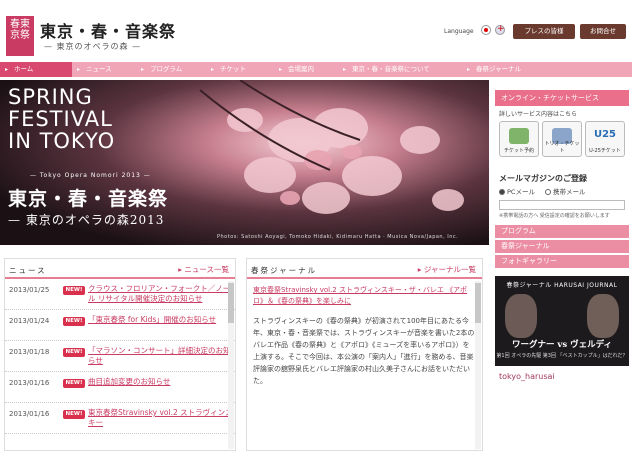 The width and height of the screenshot is (632, 451). What do you see at coordinates (478, 365) in the screenshot?
I see `journal-scrollbar` at bounding box center [478, 365].